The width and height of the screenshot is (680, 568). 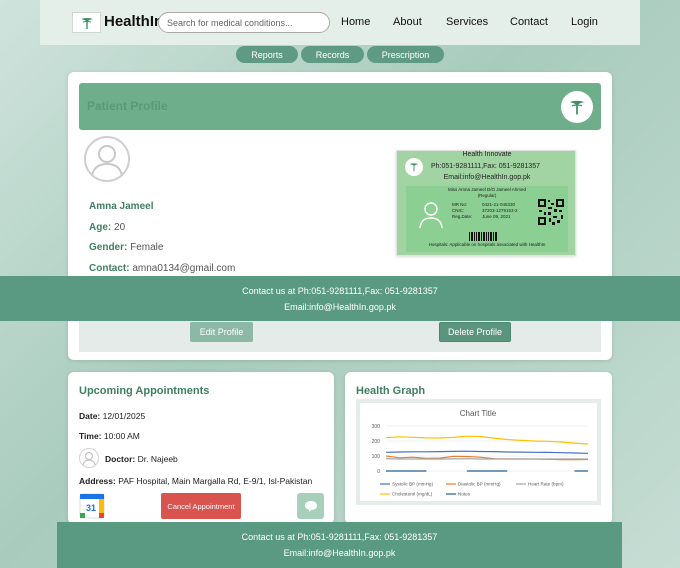 What do you see at coordinates (376, 427) in the screenshot?
I see `y-tick-label: 300` at bounding box center [376, 427].